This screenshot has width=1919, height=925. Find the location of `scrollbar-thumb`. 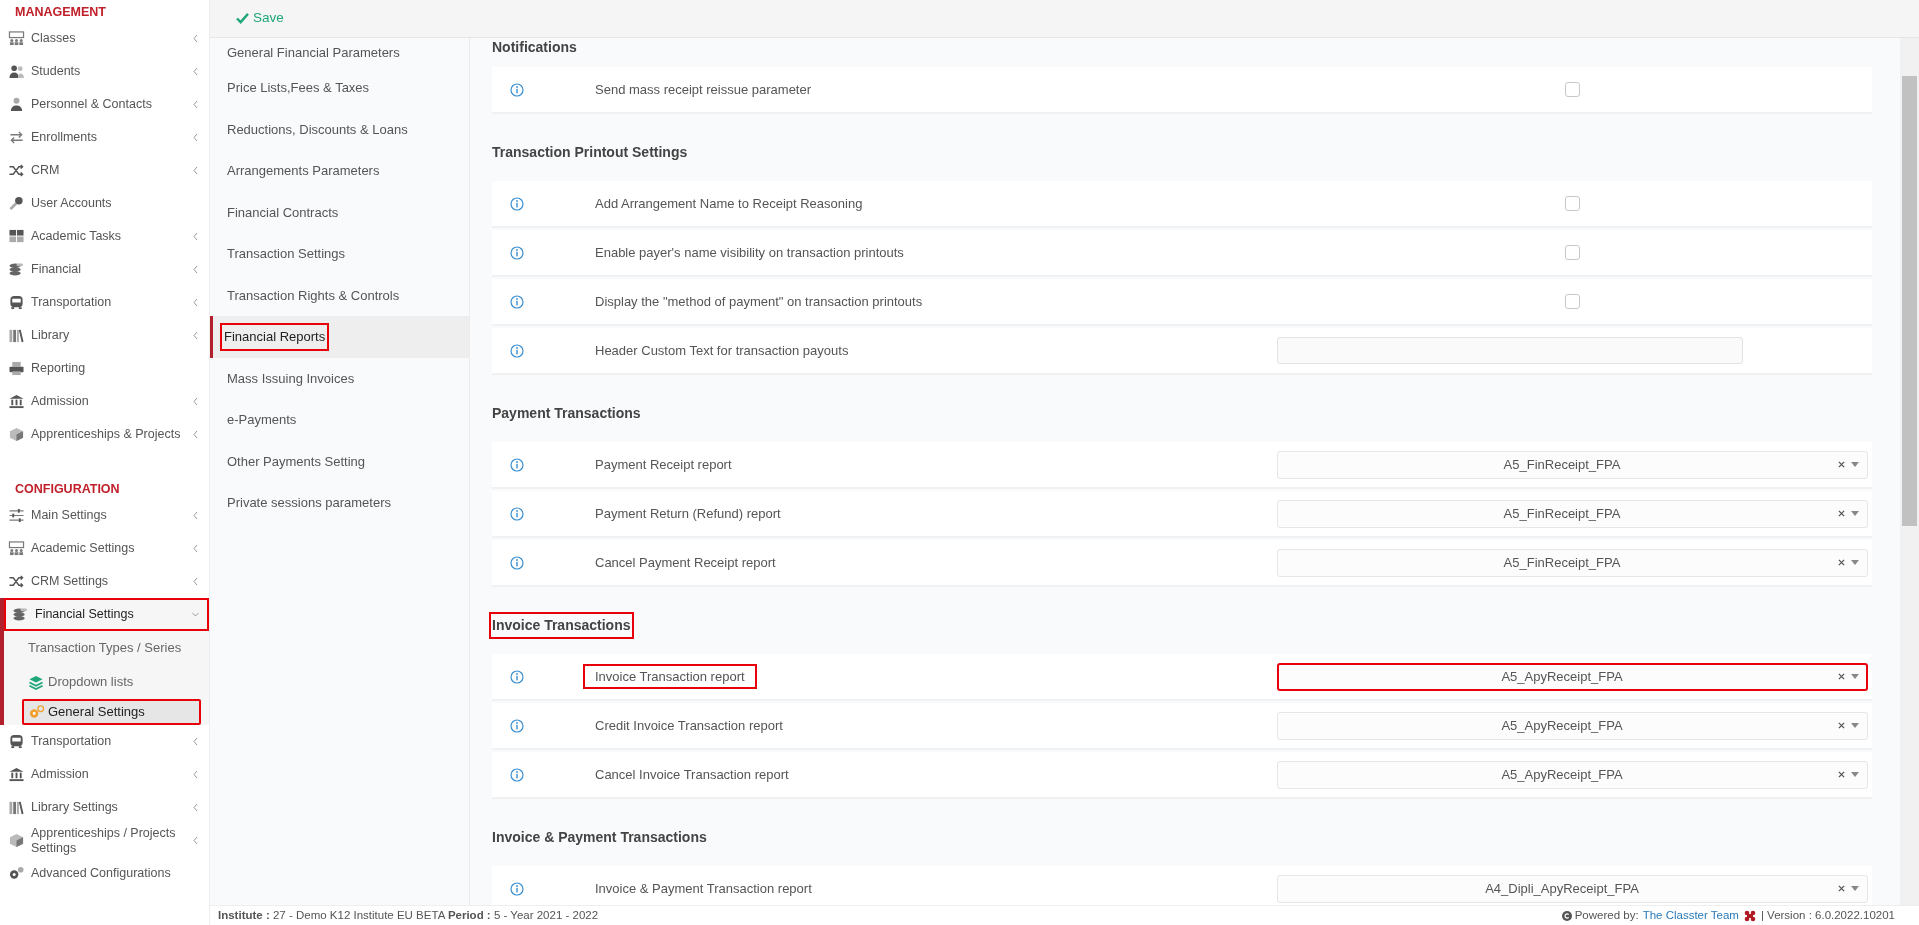

scrollbar-thumb is located at coordinates (1909, 301).